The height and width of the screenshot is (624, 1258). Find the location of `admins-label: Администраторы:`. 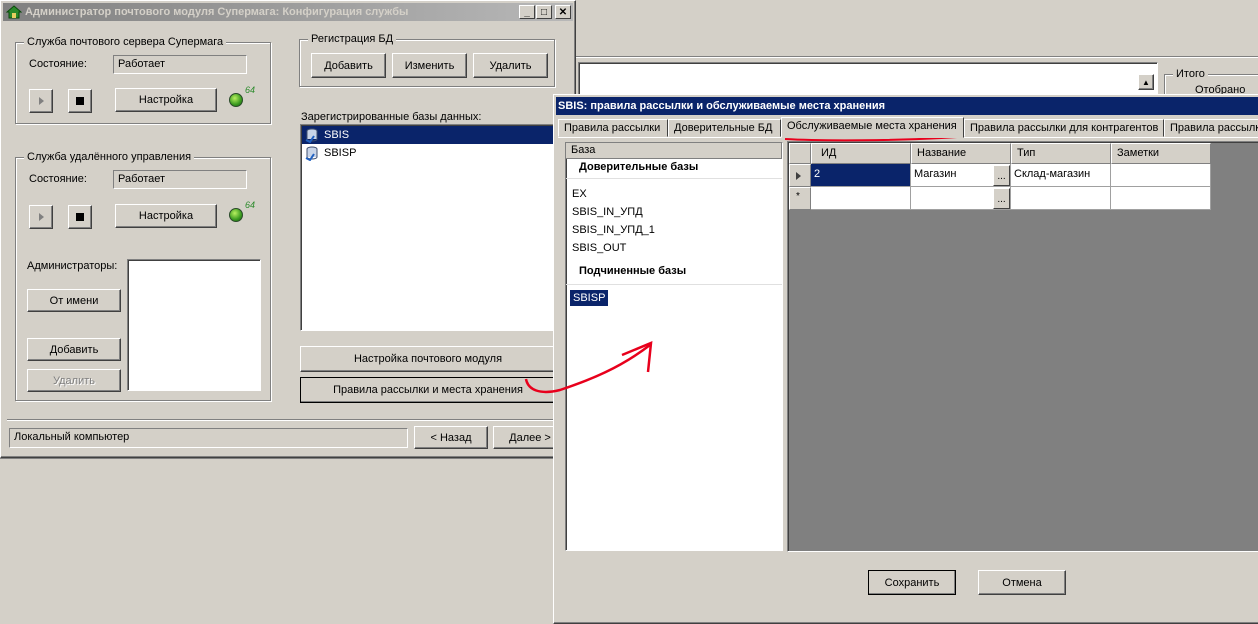

admins-label: Администраторы: is located at coordinates (72, 266).